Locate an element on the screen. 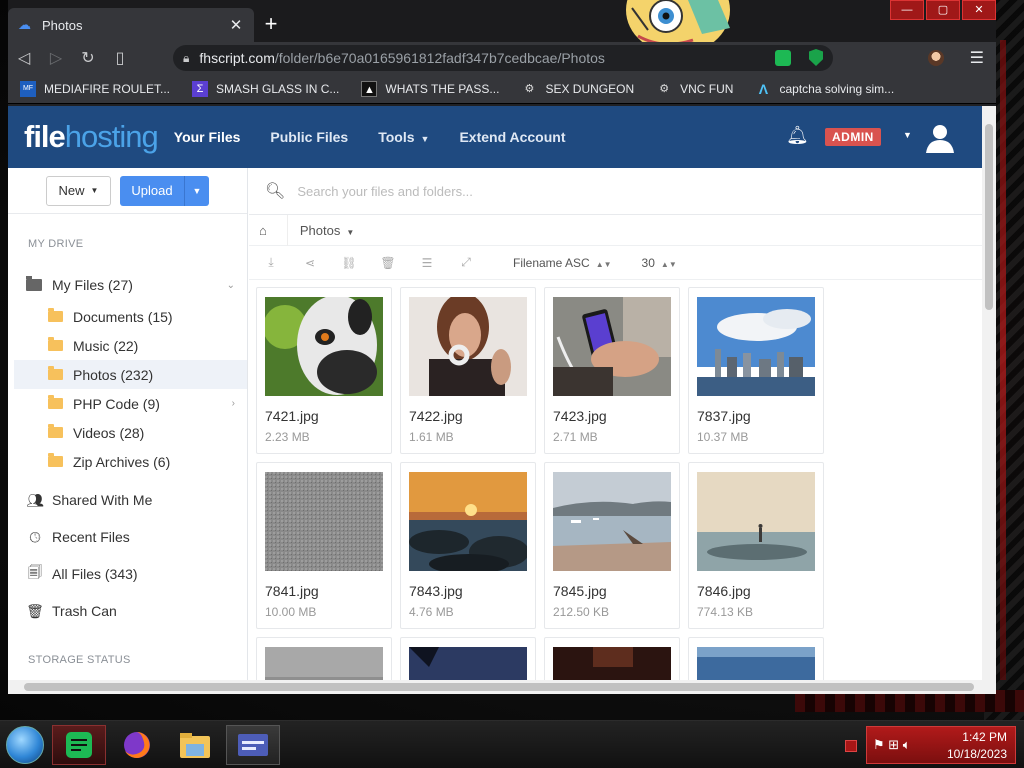  bell-icon: 🔔︎ is located at coordinates (797, 135).